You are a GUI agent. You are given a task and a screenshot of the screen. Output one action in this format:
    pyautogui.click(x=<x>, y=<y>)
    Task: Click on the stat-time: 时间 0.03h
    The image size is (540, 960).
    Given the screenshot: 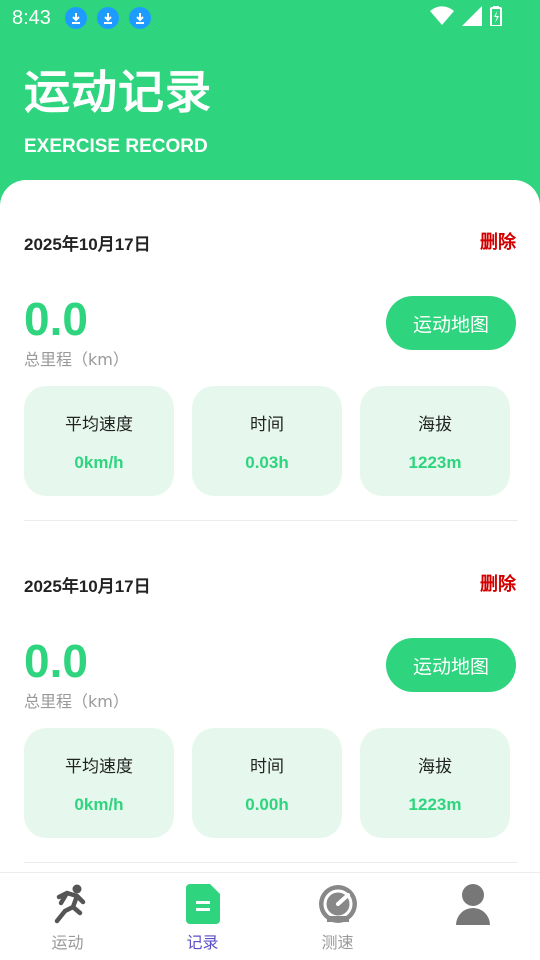 What is the action you would take?
    pyautogui.click(x=267, y=441)
    